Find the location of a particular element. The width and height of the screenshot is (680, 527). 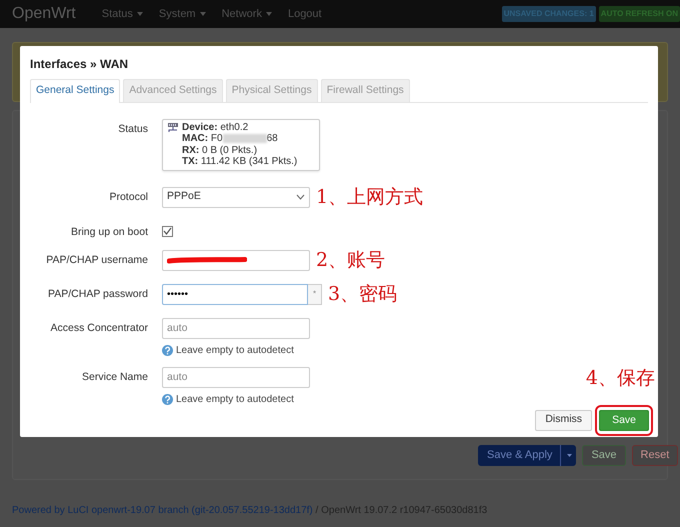

status-line: TX: 111.42 KB (341 Pkts.) is located at coordinates (240, 162).